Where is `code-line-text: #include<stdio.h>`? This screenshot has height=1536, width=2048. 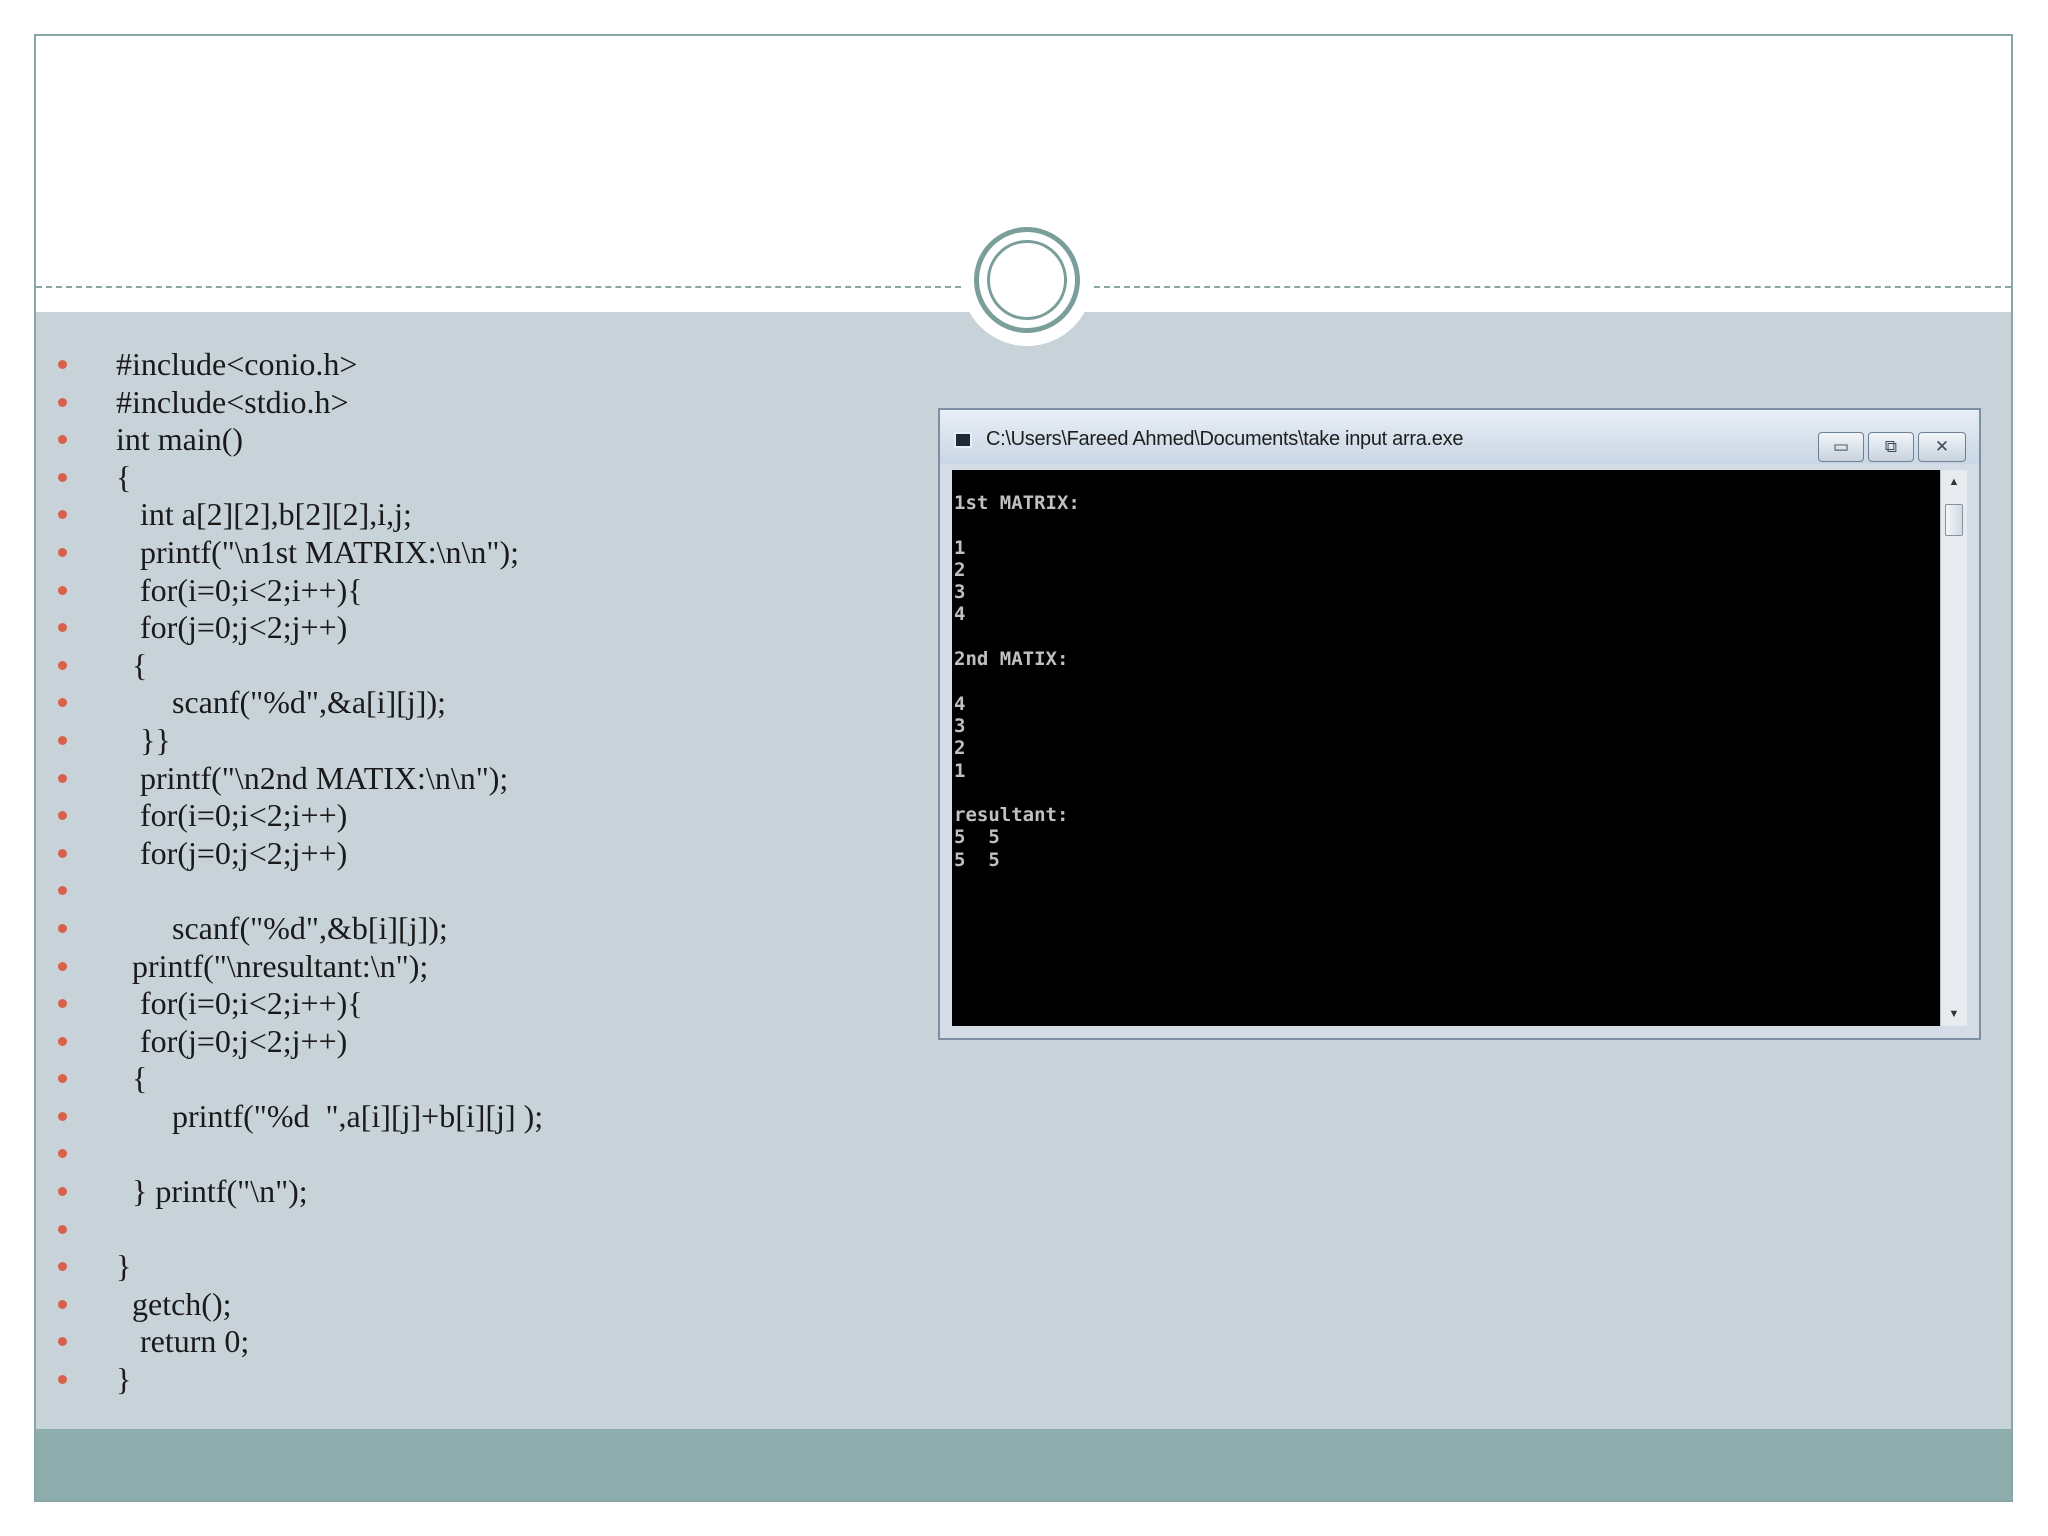 code-line-text: #include<stdio.h> is located at coordinates (232, 401).